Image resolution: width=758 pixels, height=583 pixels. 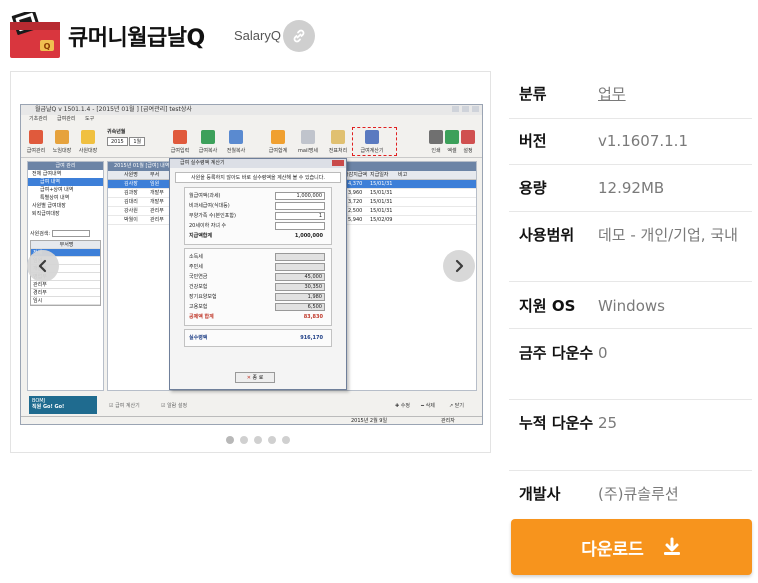 What do you see at coordinates (55, 198) in the screenshot?
I see `tree-item: 특별상여 내역` at bounding box center [55, 198].